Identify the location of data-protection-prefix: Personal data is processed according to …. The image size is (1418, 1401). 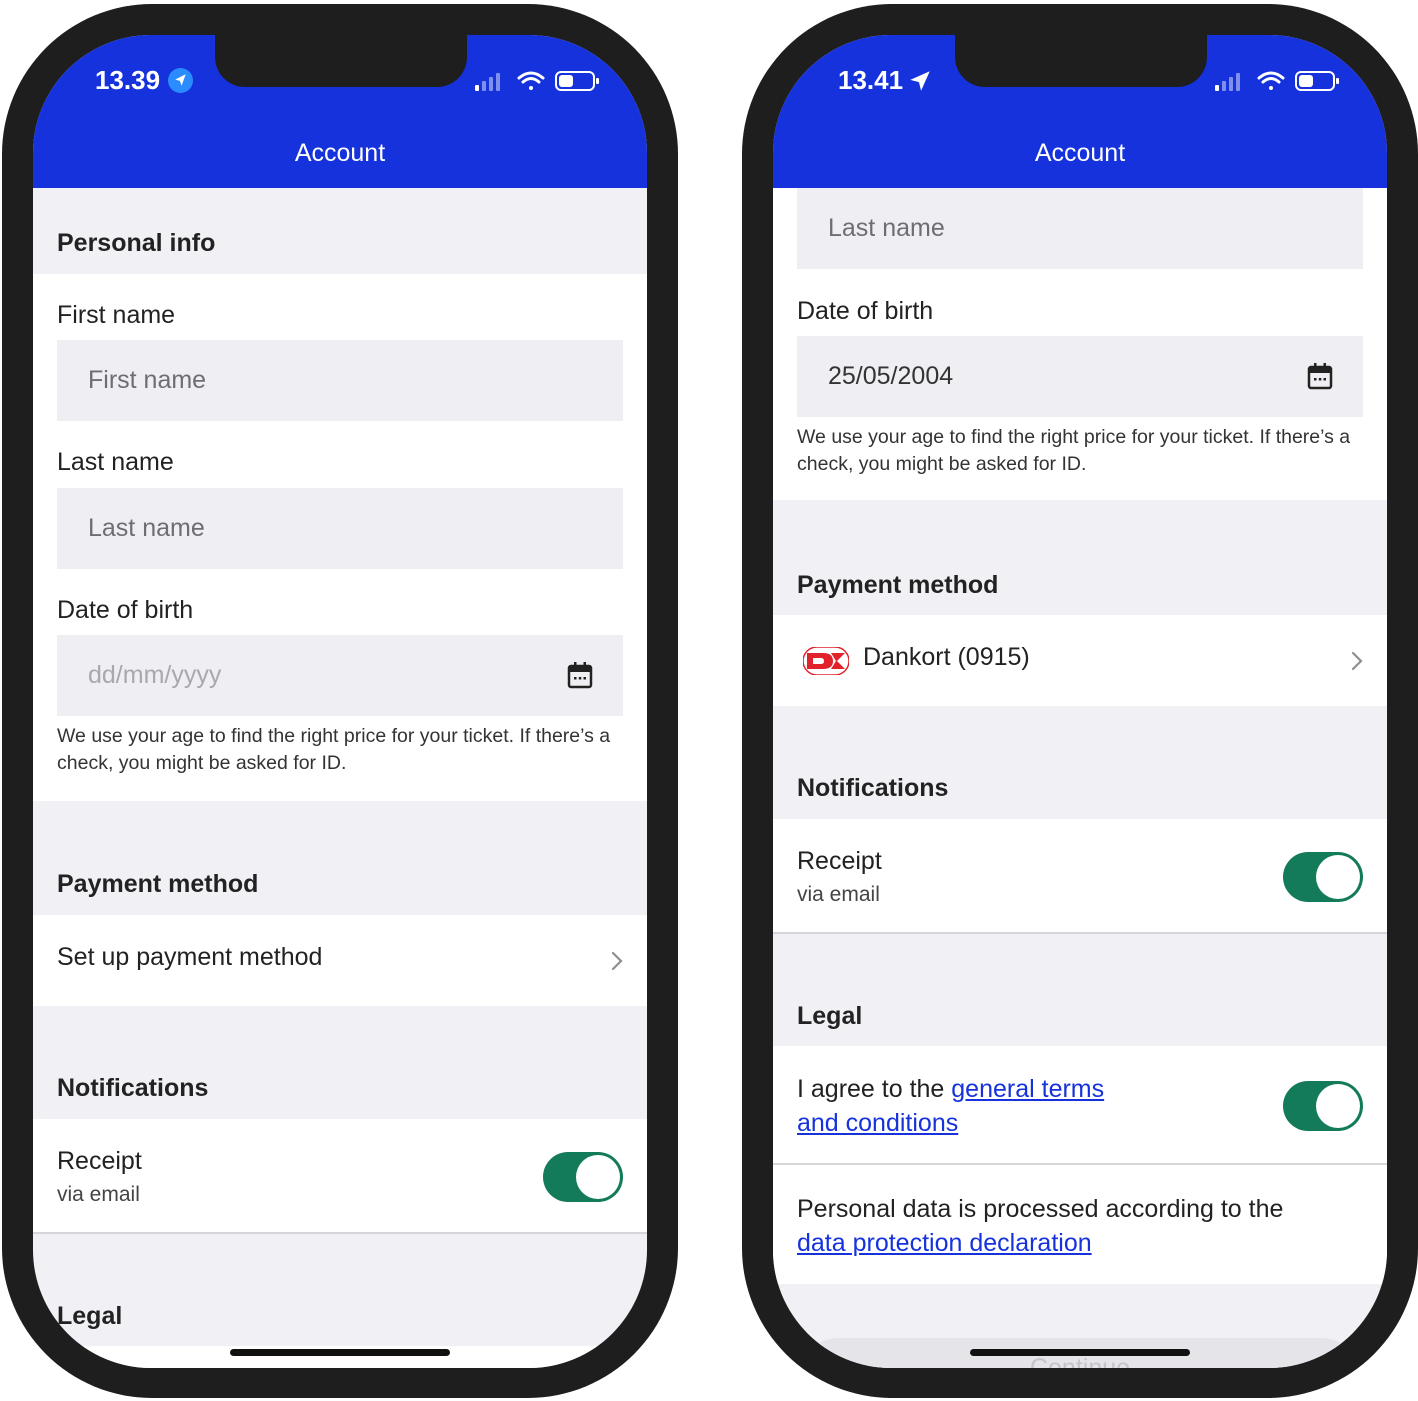
(1040, 1209).